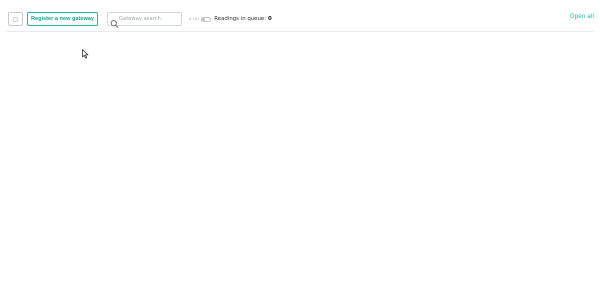  I want to click on readings-in-queue-label: Readings in queue:, so click(240, 19).